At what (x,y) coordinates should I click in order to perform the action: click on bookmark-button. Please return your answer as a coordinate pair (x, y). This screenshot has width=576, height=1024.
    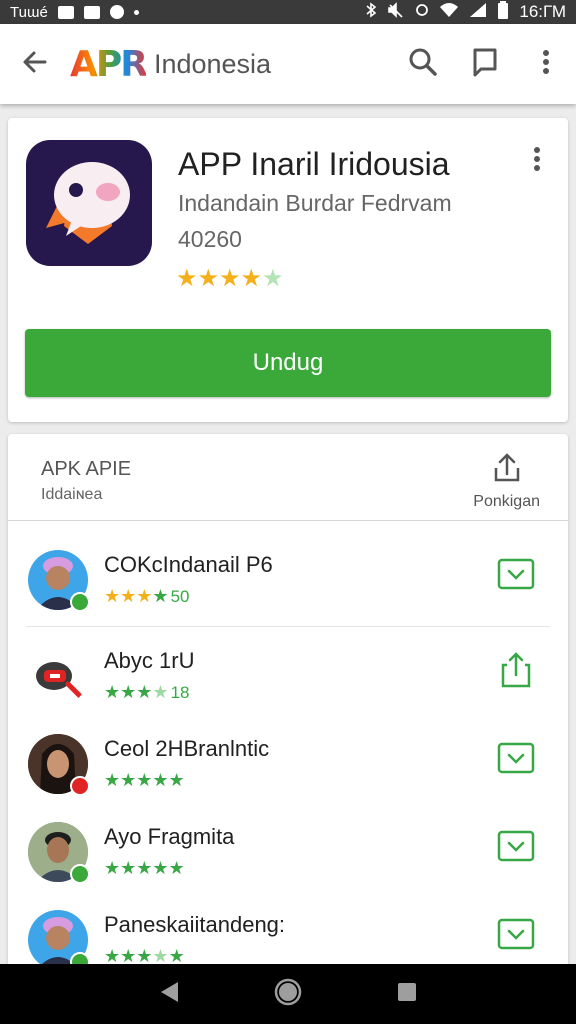
    Looking at the image, I should click on (485, 64).